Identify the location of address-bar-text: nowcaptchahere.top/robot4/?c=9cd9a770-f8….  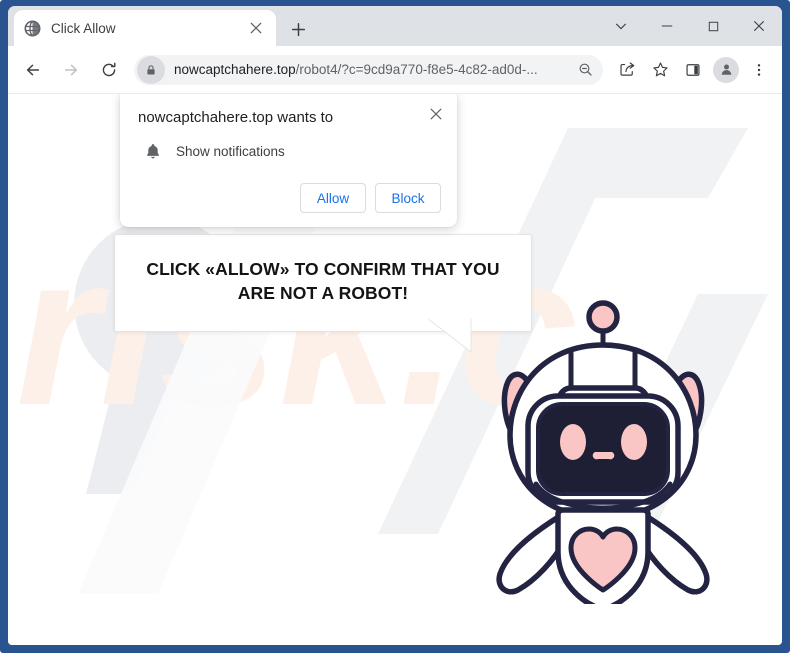
(373, 70).